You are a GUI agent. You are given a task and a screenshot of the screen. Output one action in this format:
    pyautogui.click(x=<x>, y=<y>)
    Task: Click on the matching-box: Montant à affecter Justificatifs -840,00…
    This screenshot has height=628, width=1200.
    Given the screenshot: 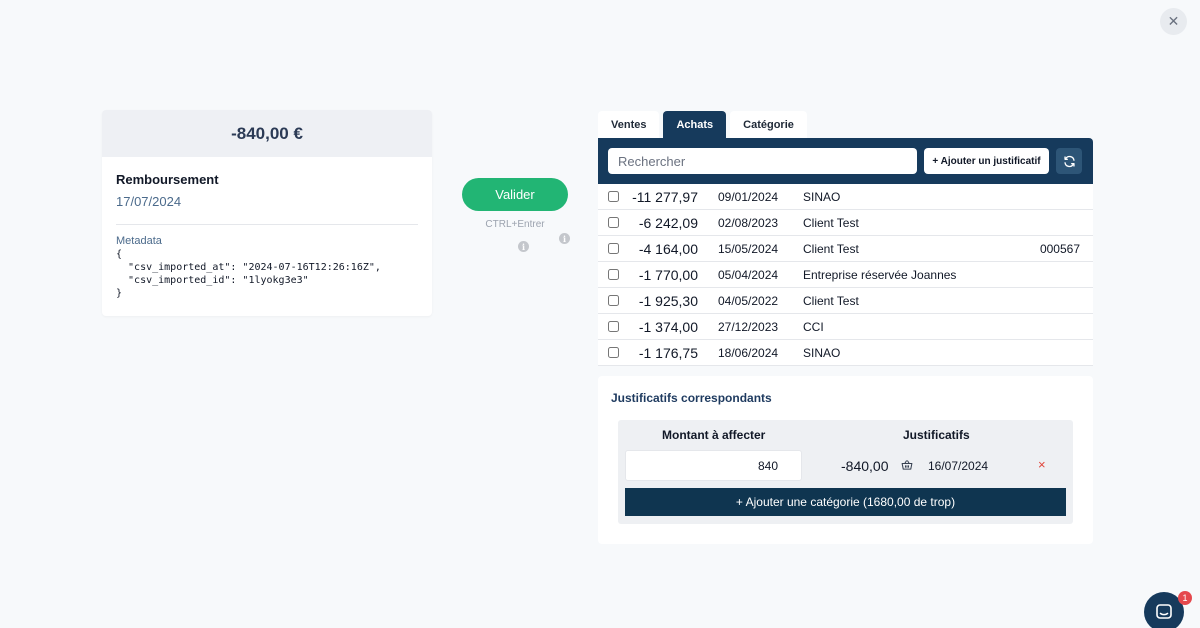 What is the action you would take?
    pyautogui.click(x=845, y=472)
    